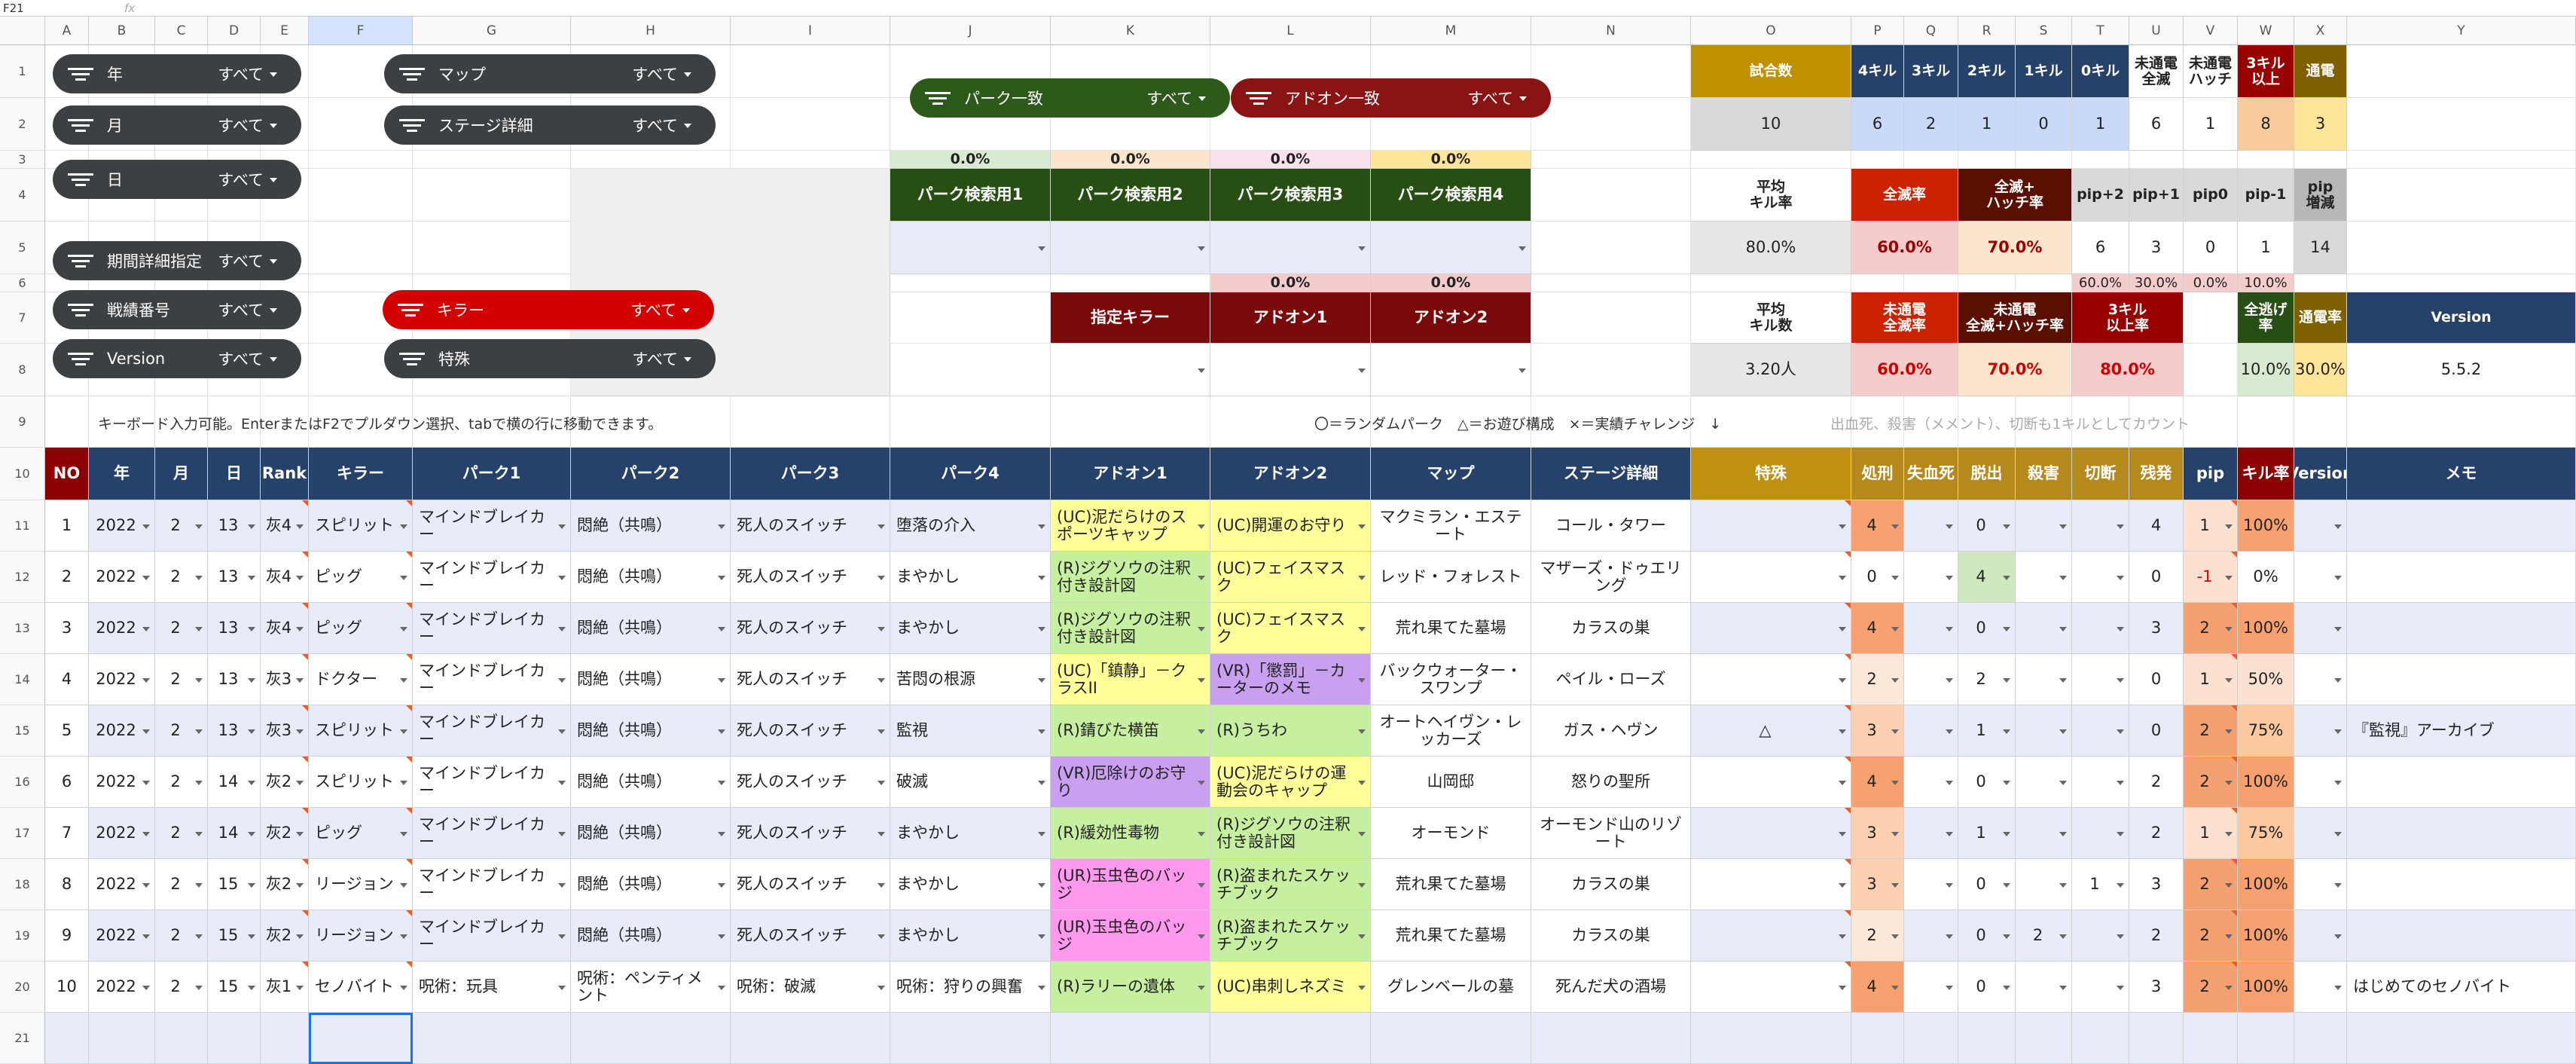  I want to click on column-header-s: S, so click(2044, 31).